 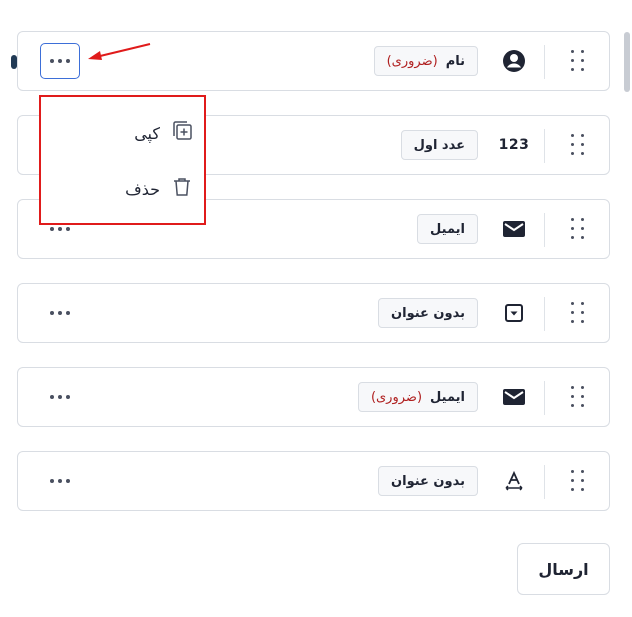 I want to click on menu-item-delete: حذف, so click(x=124, y=189).